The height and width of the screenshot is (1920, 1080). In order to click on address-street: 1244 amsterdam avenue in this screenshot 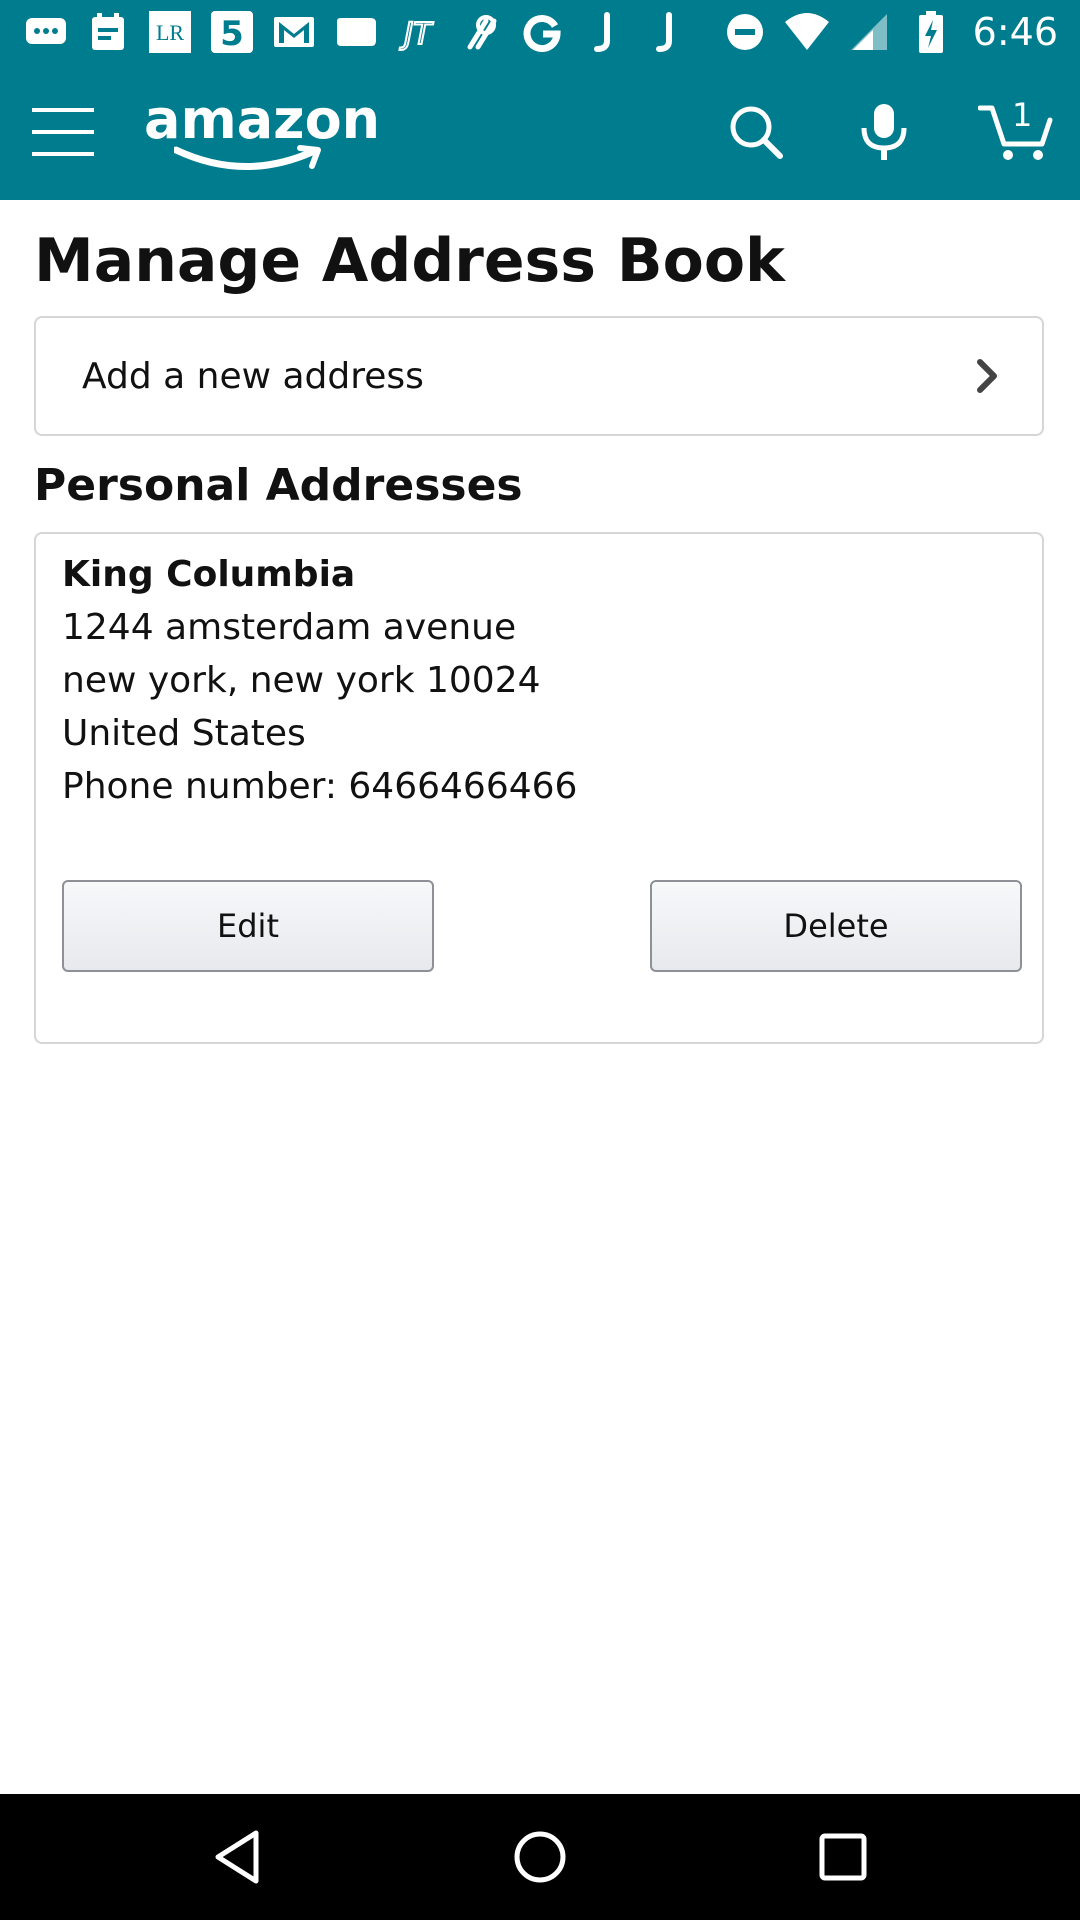, I will do `click(289, 627)`.